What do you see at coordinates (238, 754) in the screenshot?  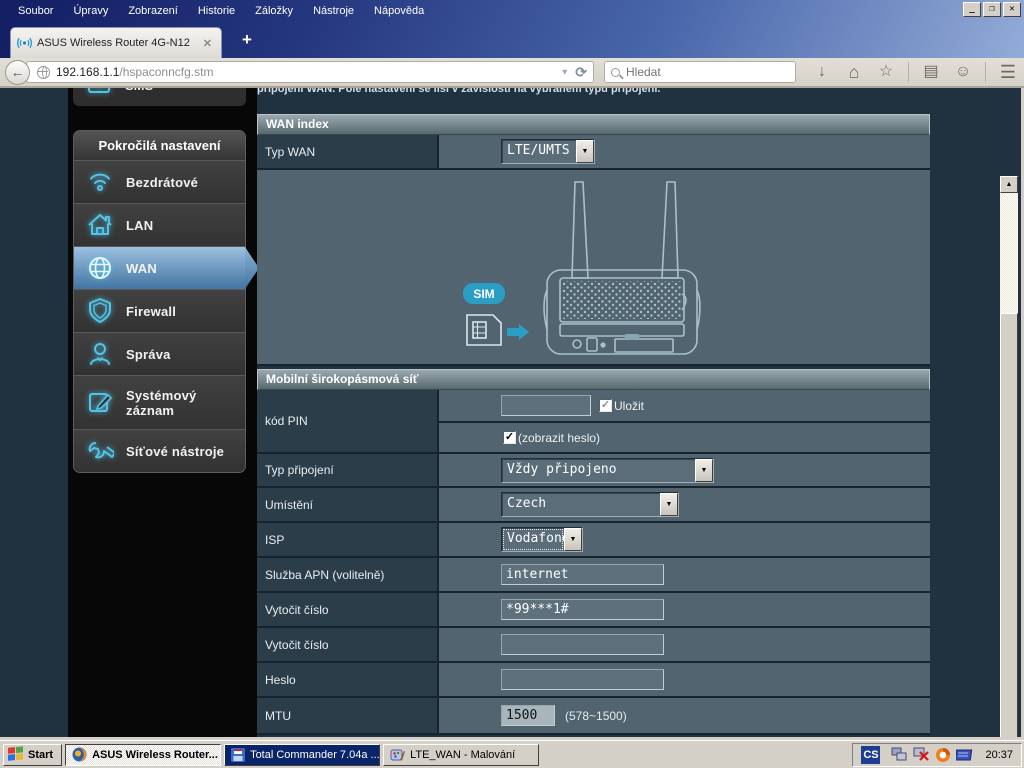 I see `total-commander-icon` at bounding box center [238, 754].